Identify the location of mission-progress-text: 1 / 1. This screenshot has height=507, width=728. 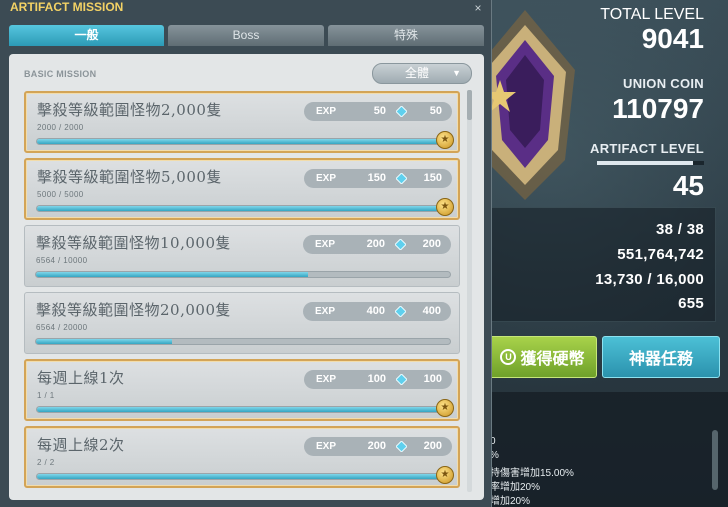
(46, 395).